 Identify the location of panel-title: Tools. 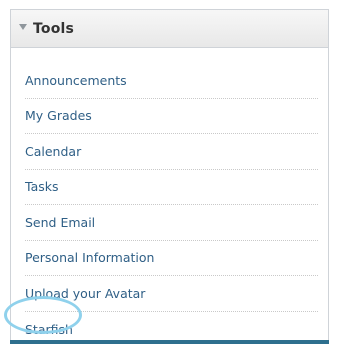
(53, 29).